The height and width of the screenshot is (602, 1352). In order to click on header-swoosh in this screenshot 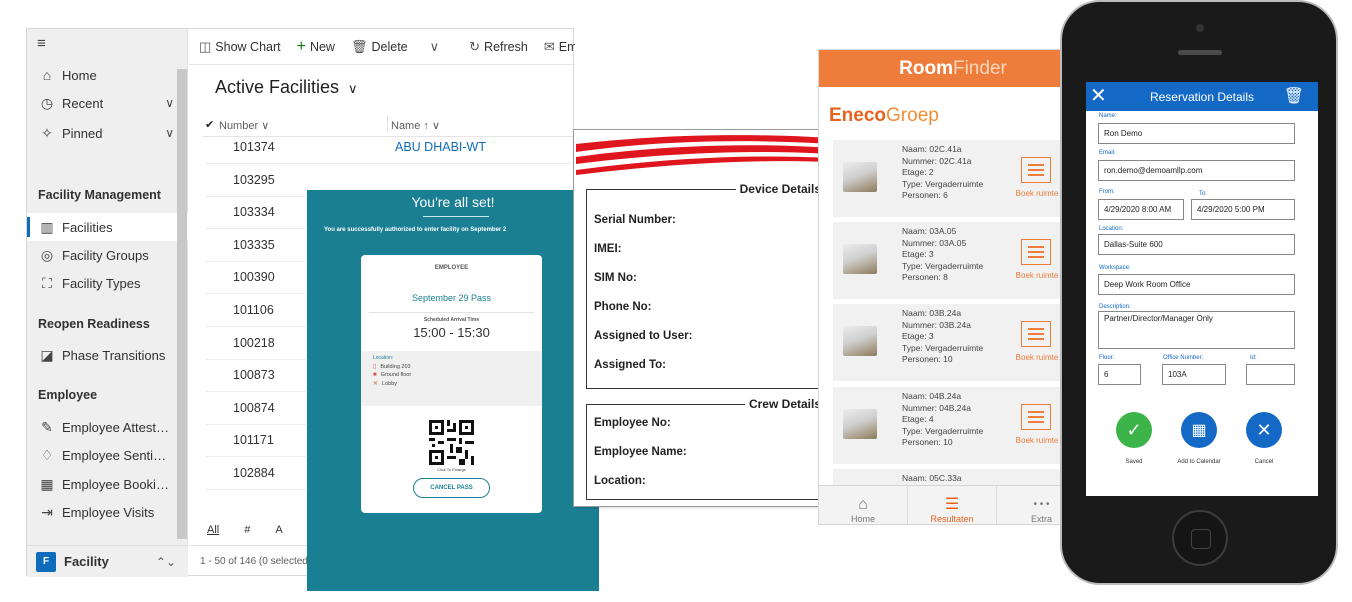, I will do `click(703, 155)`.